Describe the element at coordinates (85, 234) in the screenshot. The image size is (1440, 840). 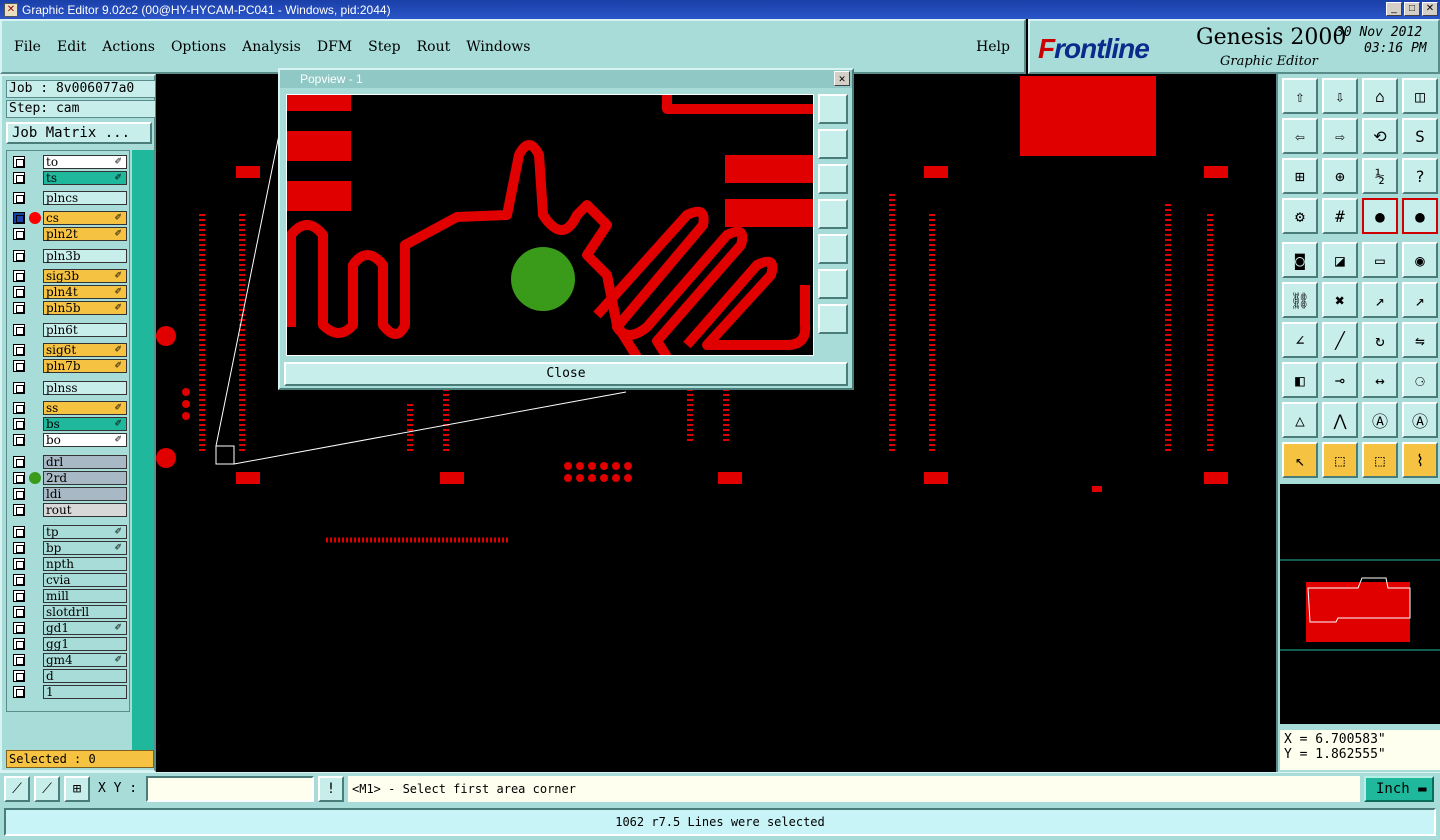
I see `layer-name: pln2t ✐` at that location.